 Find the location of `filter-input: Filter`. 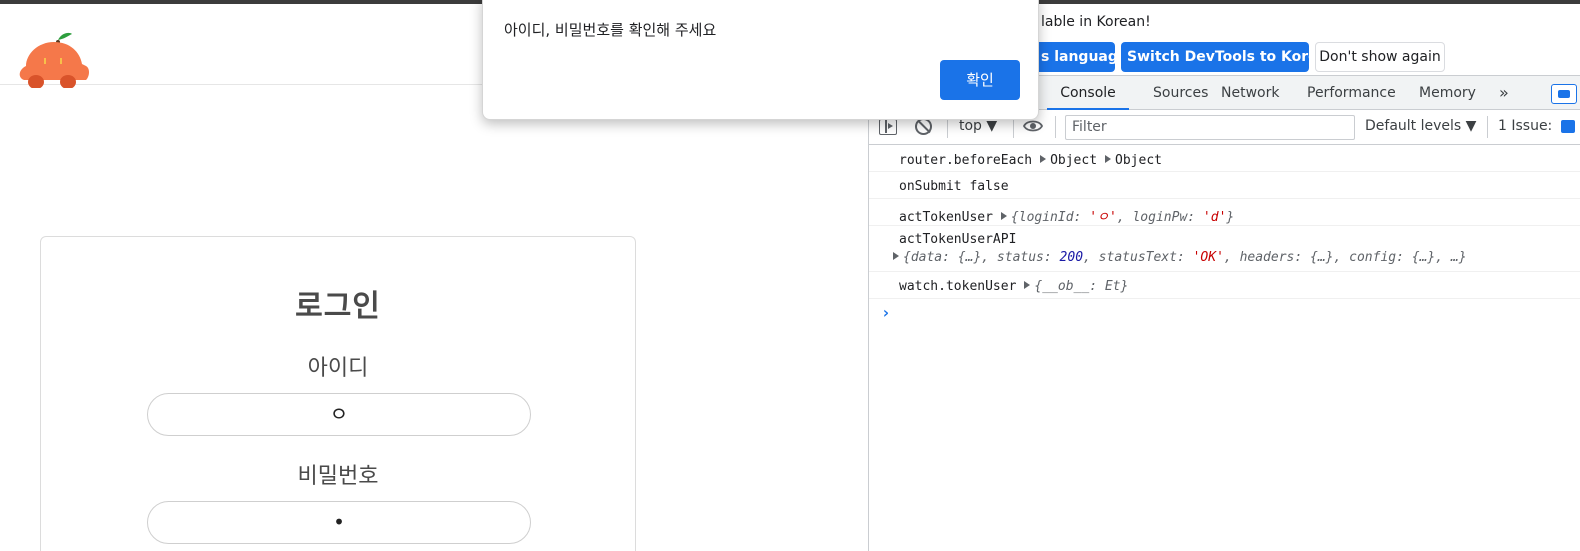

filter-input: Filter is located at coordinates (1210, 127).